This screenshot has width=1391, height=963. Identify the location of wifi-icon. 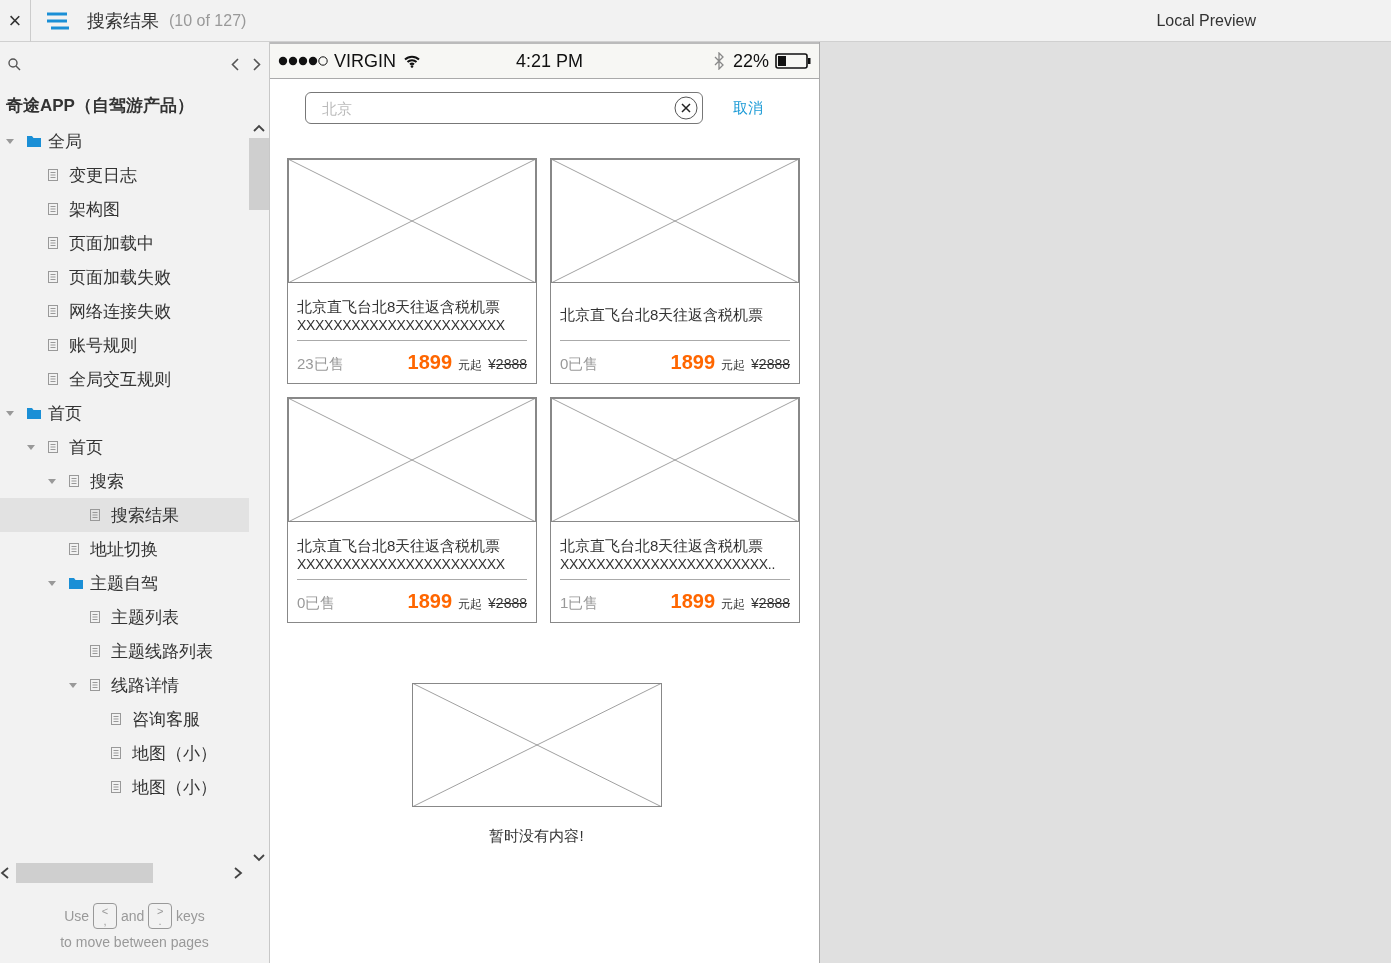
(412, 61).